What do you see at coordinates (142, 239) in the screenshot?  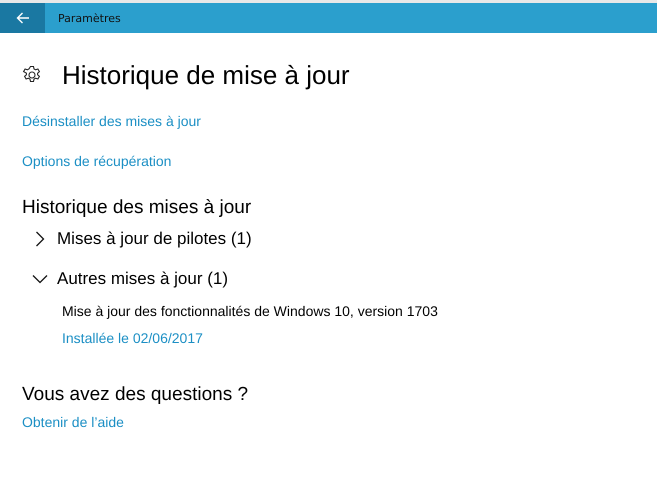 I see `expander: Mises à jour de pilotes (1)` at bounding box center [142, 239].